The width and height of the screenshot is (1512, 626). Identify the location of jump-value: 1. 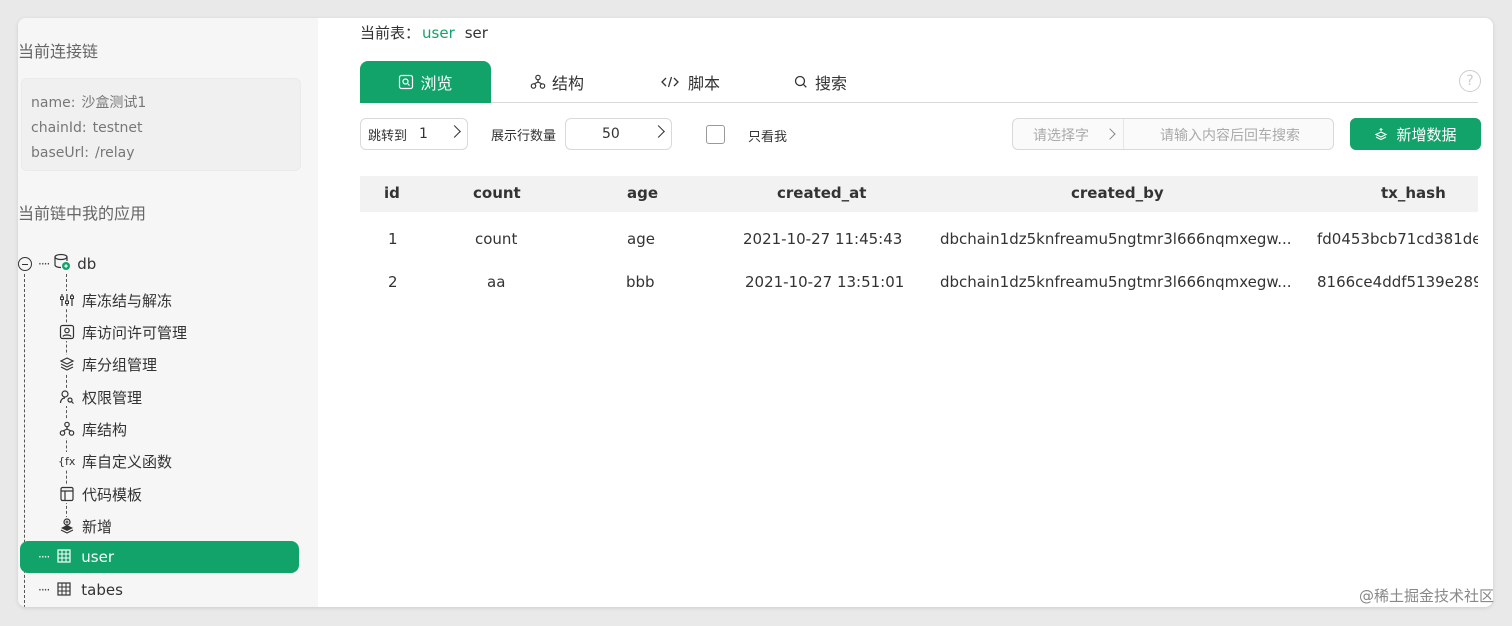
(423, 134).